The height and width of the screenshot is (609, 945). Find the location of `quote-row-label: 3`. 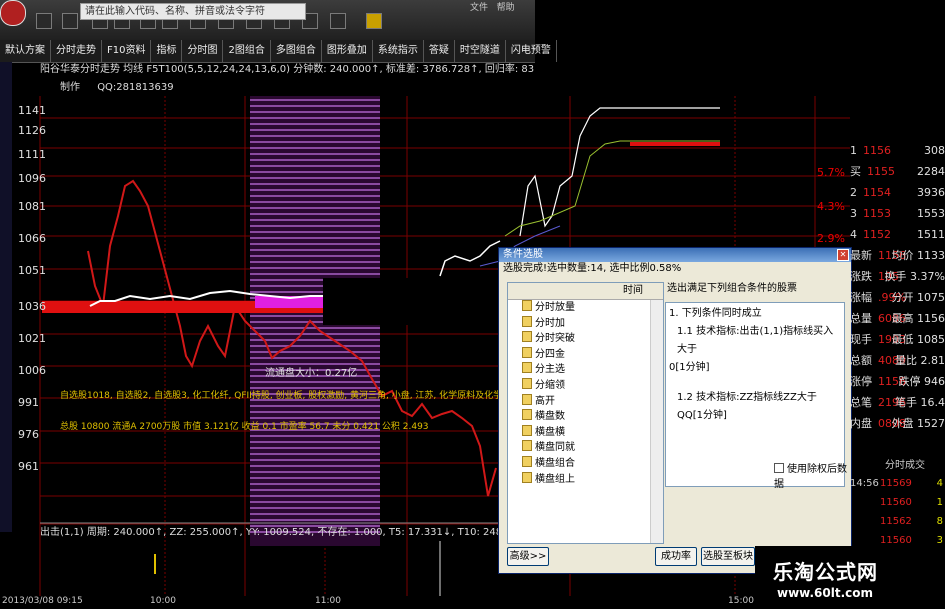

quote-row-label: 3 is located at coordinates (853, 213).